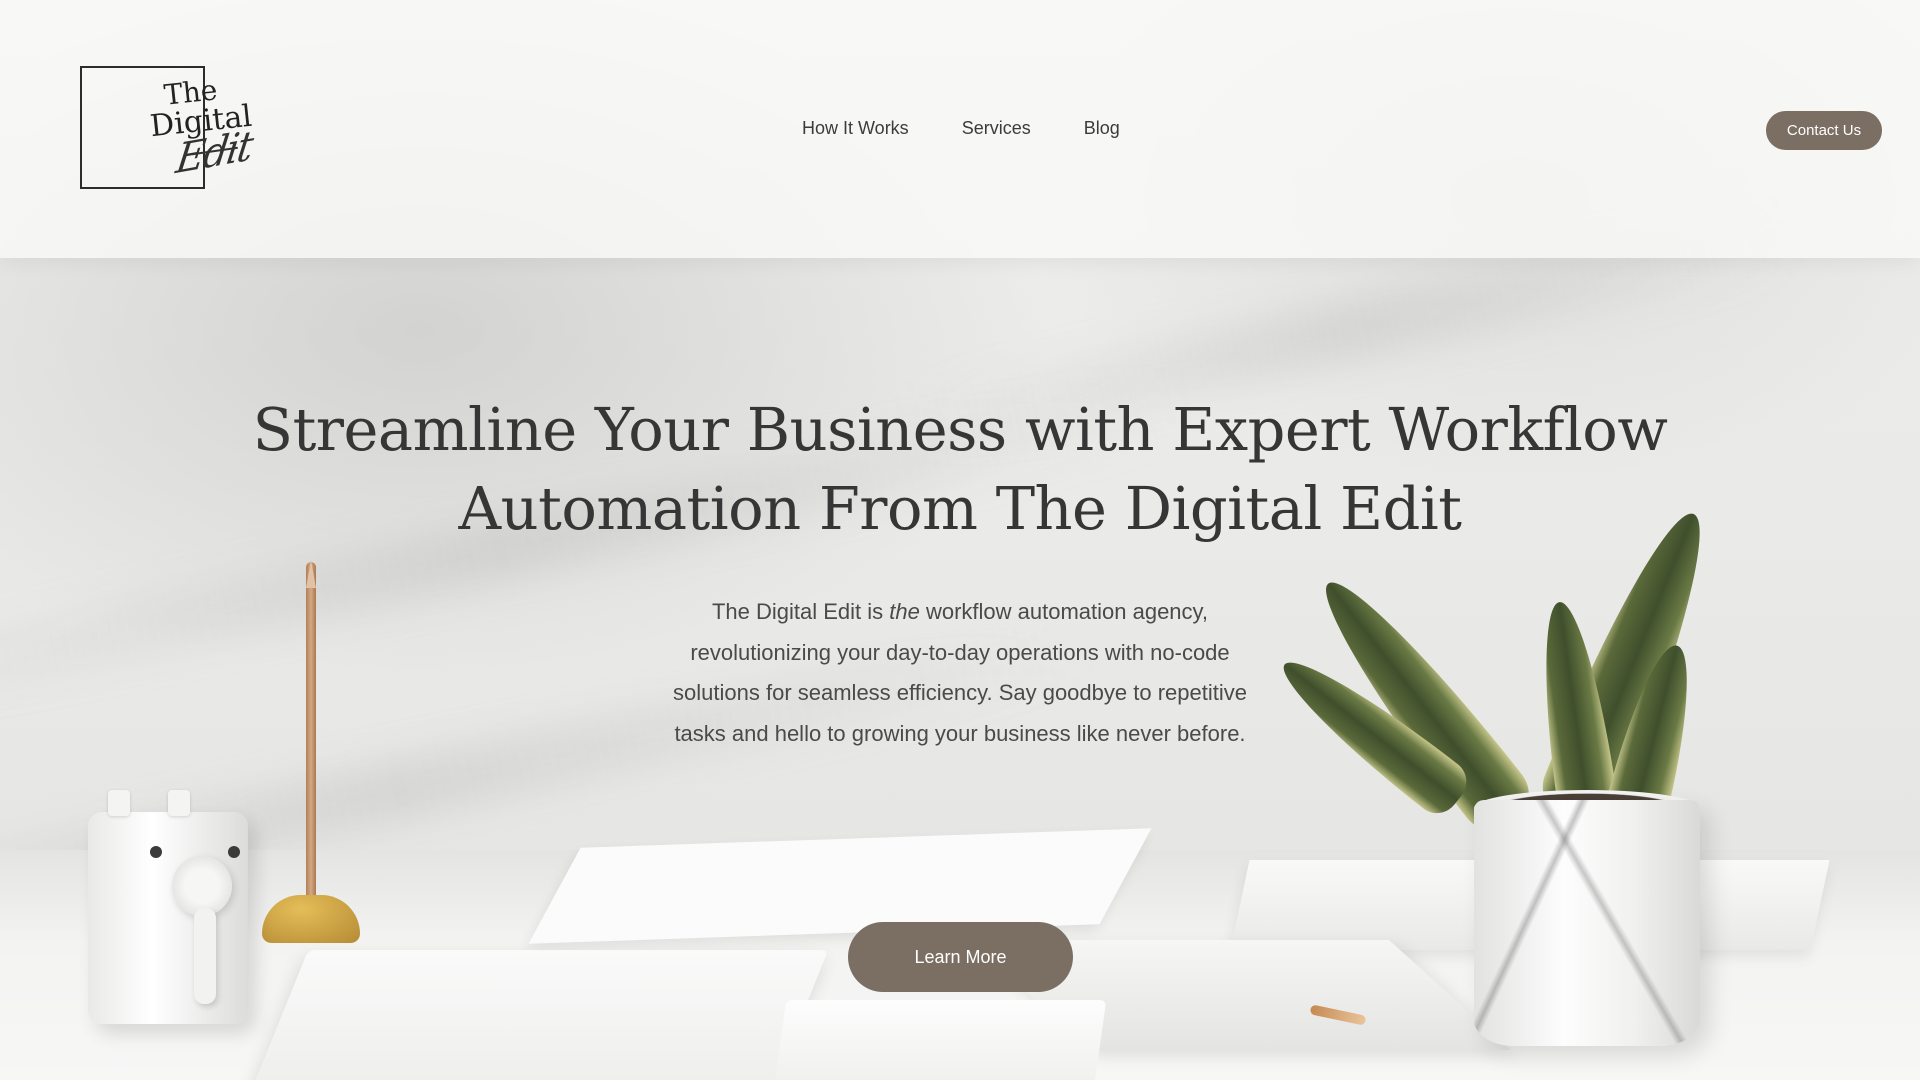  Describe the element at coordinates (904, 611) in the screenshot. I see `hero-description-emphasis: the` at that location.